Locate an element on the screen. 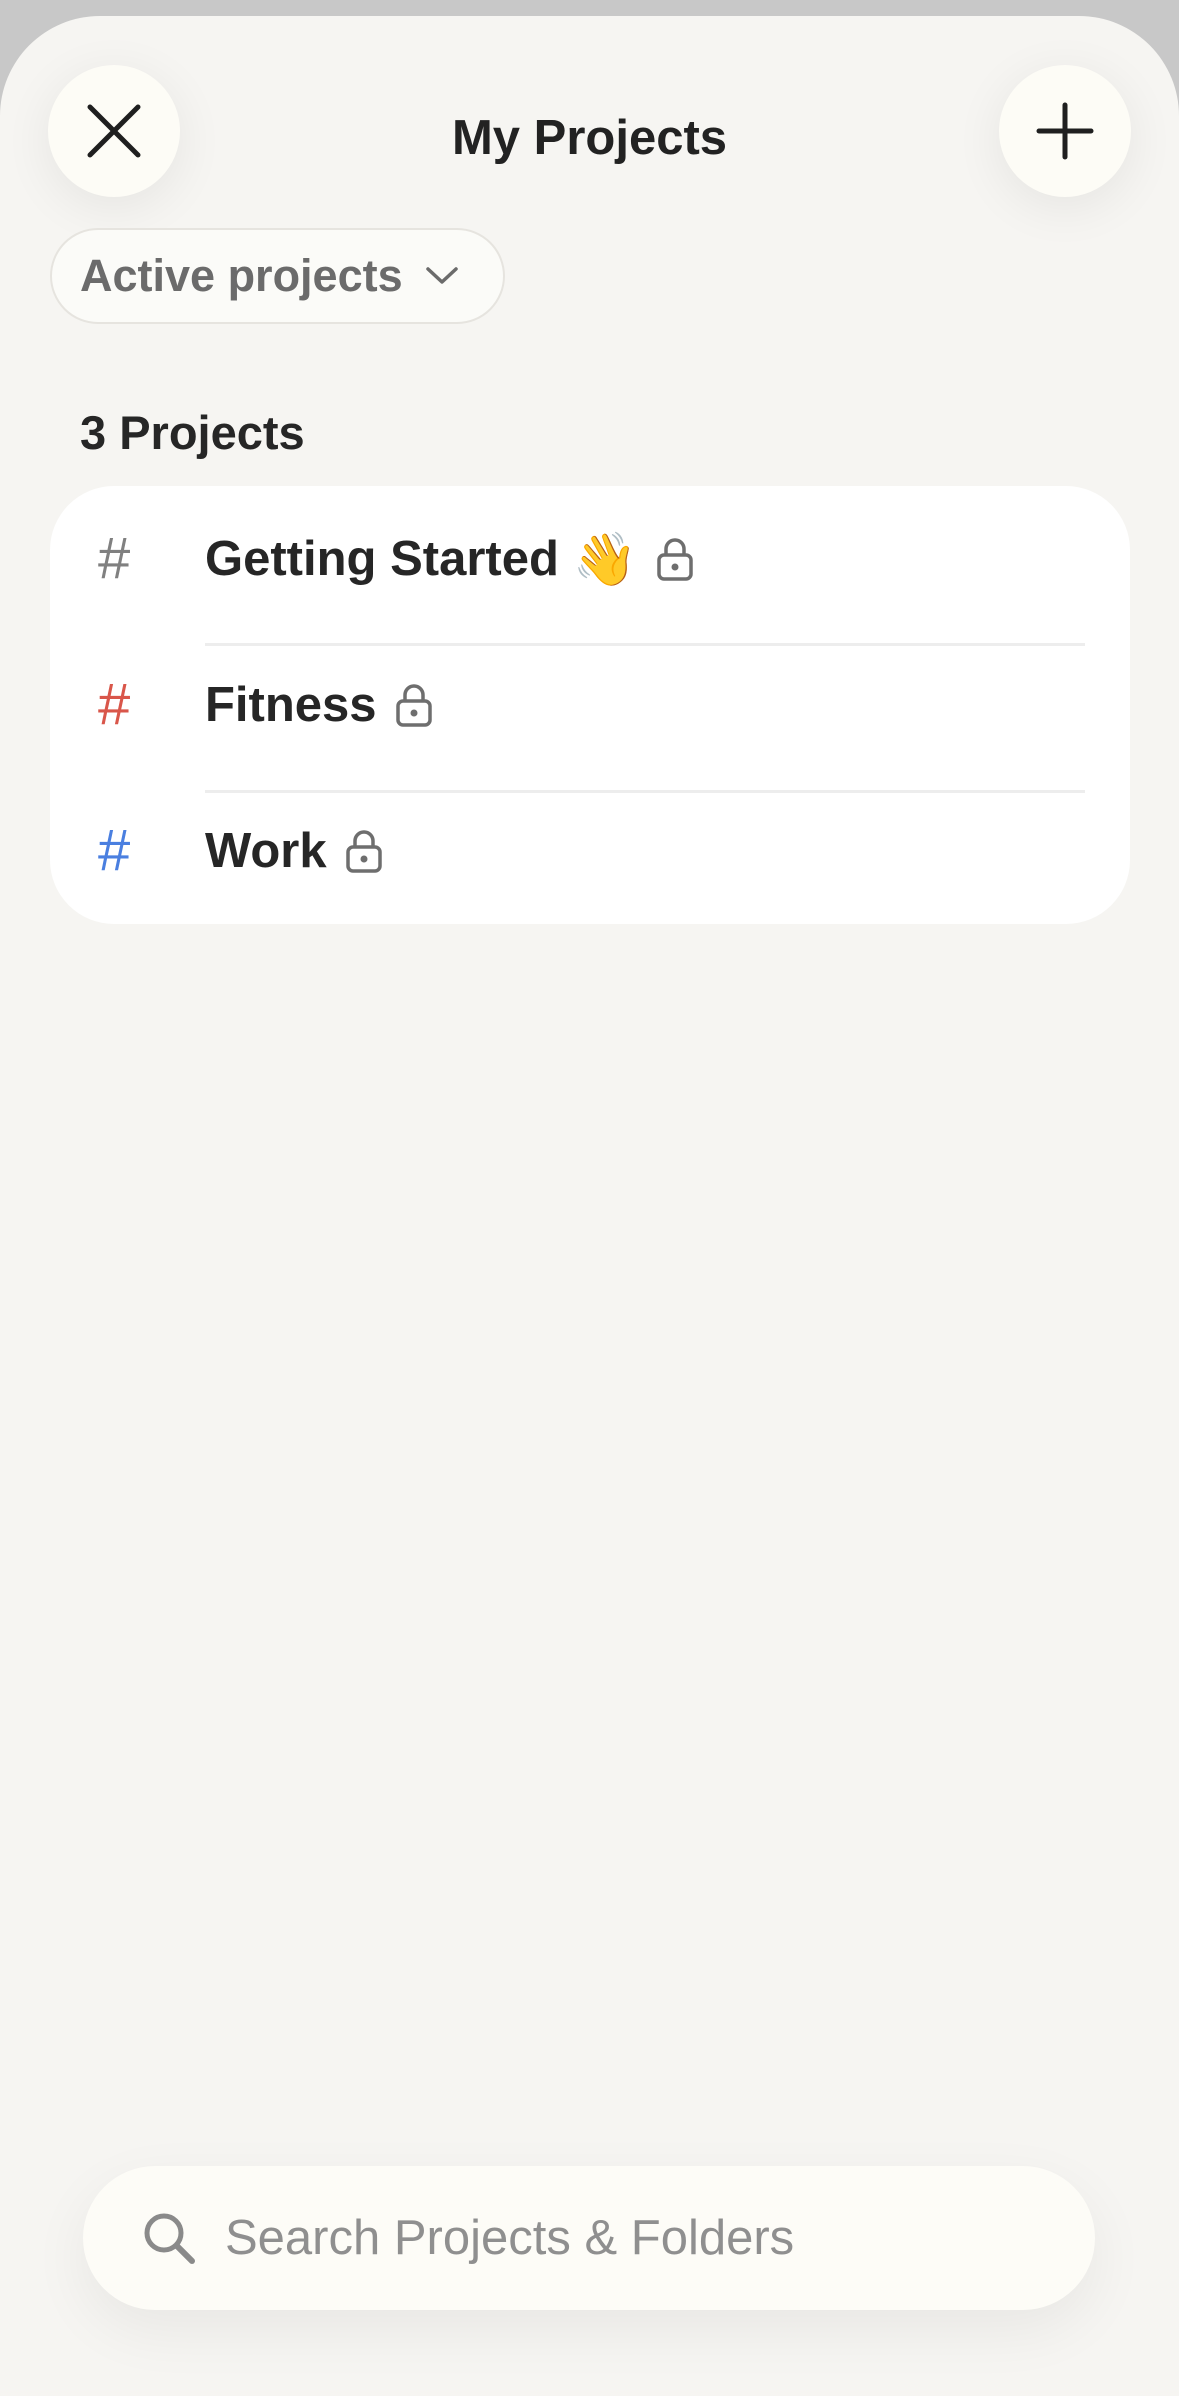 Image resolution: width=1179 pixels, height=2396 pixels. search-bar: Search Projects & Folders is located at coordinates (589, 2238).